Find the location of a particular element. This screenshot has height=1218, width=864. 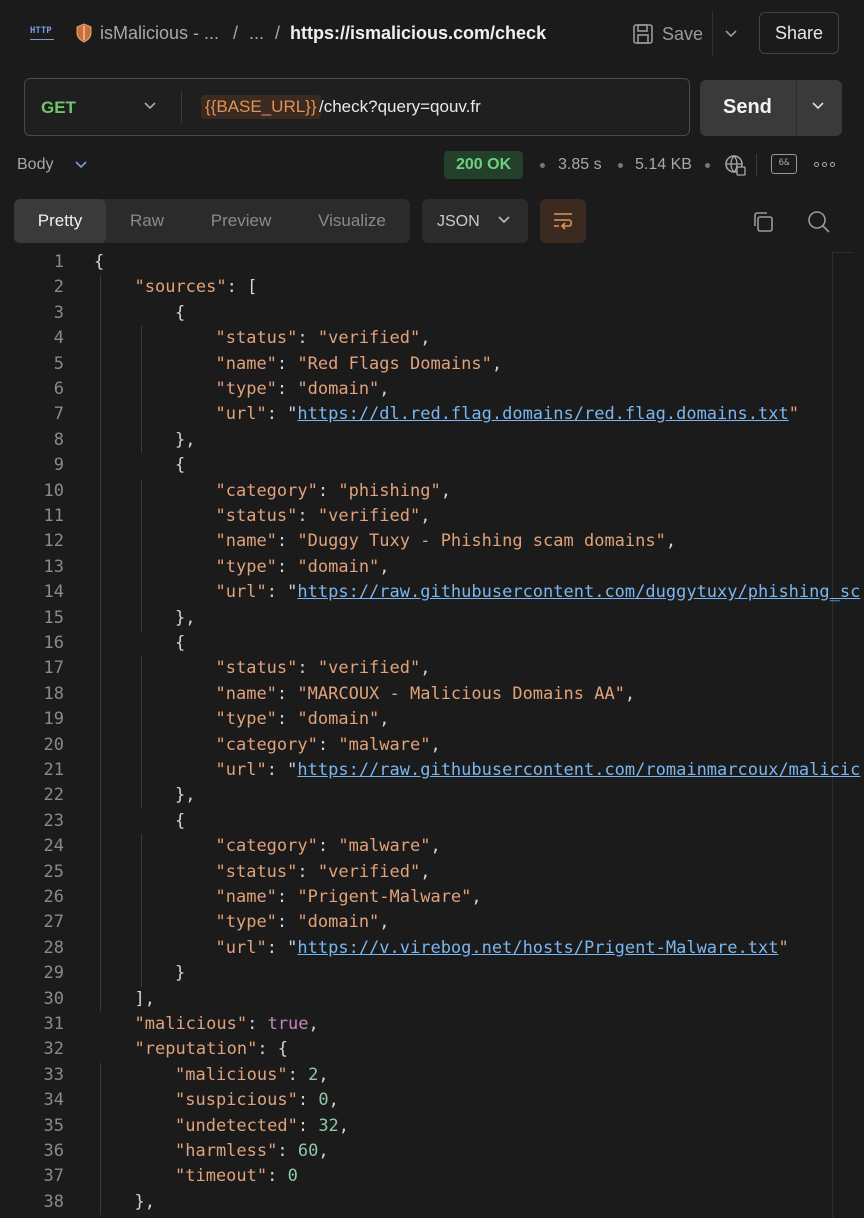

line-number: 15 is located at coordinates (53, 617).